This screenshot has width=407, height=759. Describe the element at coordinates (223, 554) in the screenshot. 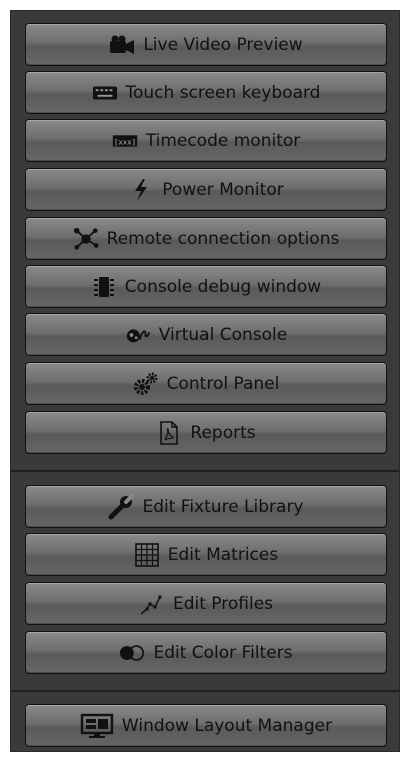

I see `edit-matrices-label: Edit Matrices` at that location.